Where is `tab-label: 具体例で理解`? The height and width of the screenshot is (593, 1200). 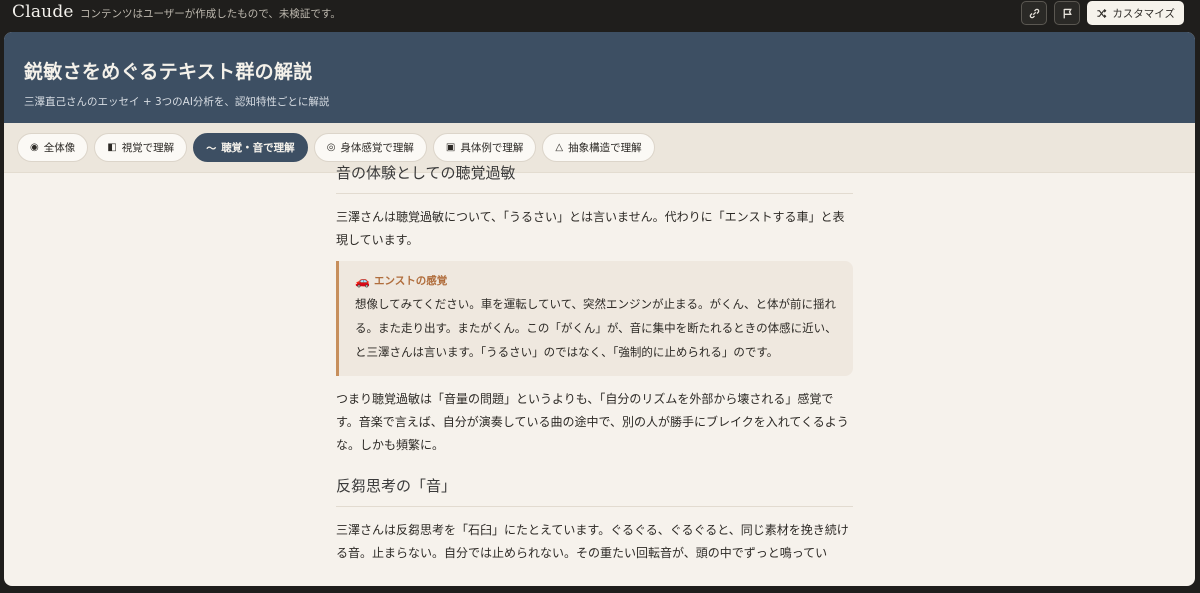
tab-label: 具体例で理解 is located at coordinates (492, 148).